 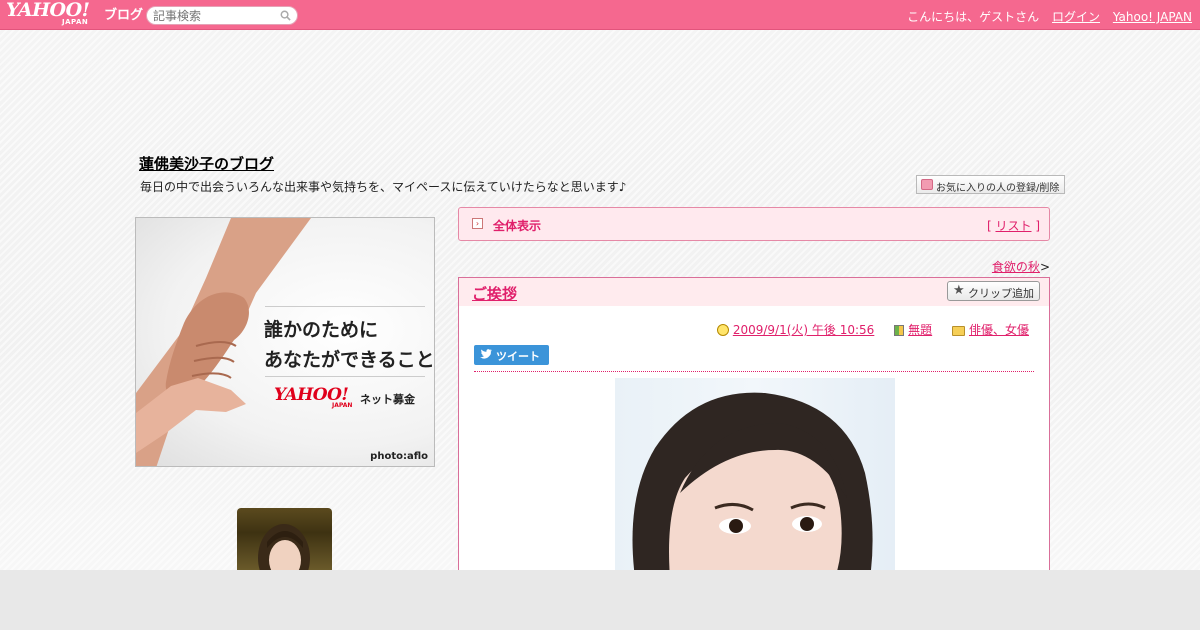 What do you see at coordinates (920, 330) in the screenshot?
I see `theme-link: 無題` at bounding box center [920, 330].